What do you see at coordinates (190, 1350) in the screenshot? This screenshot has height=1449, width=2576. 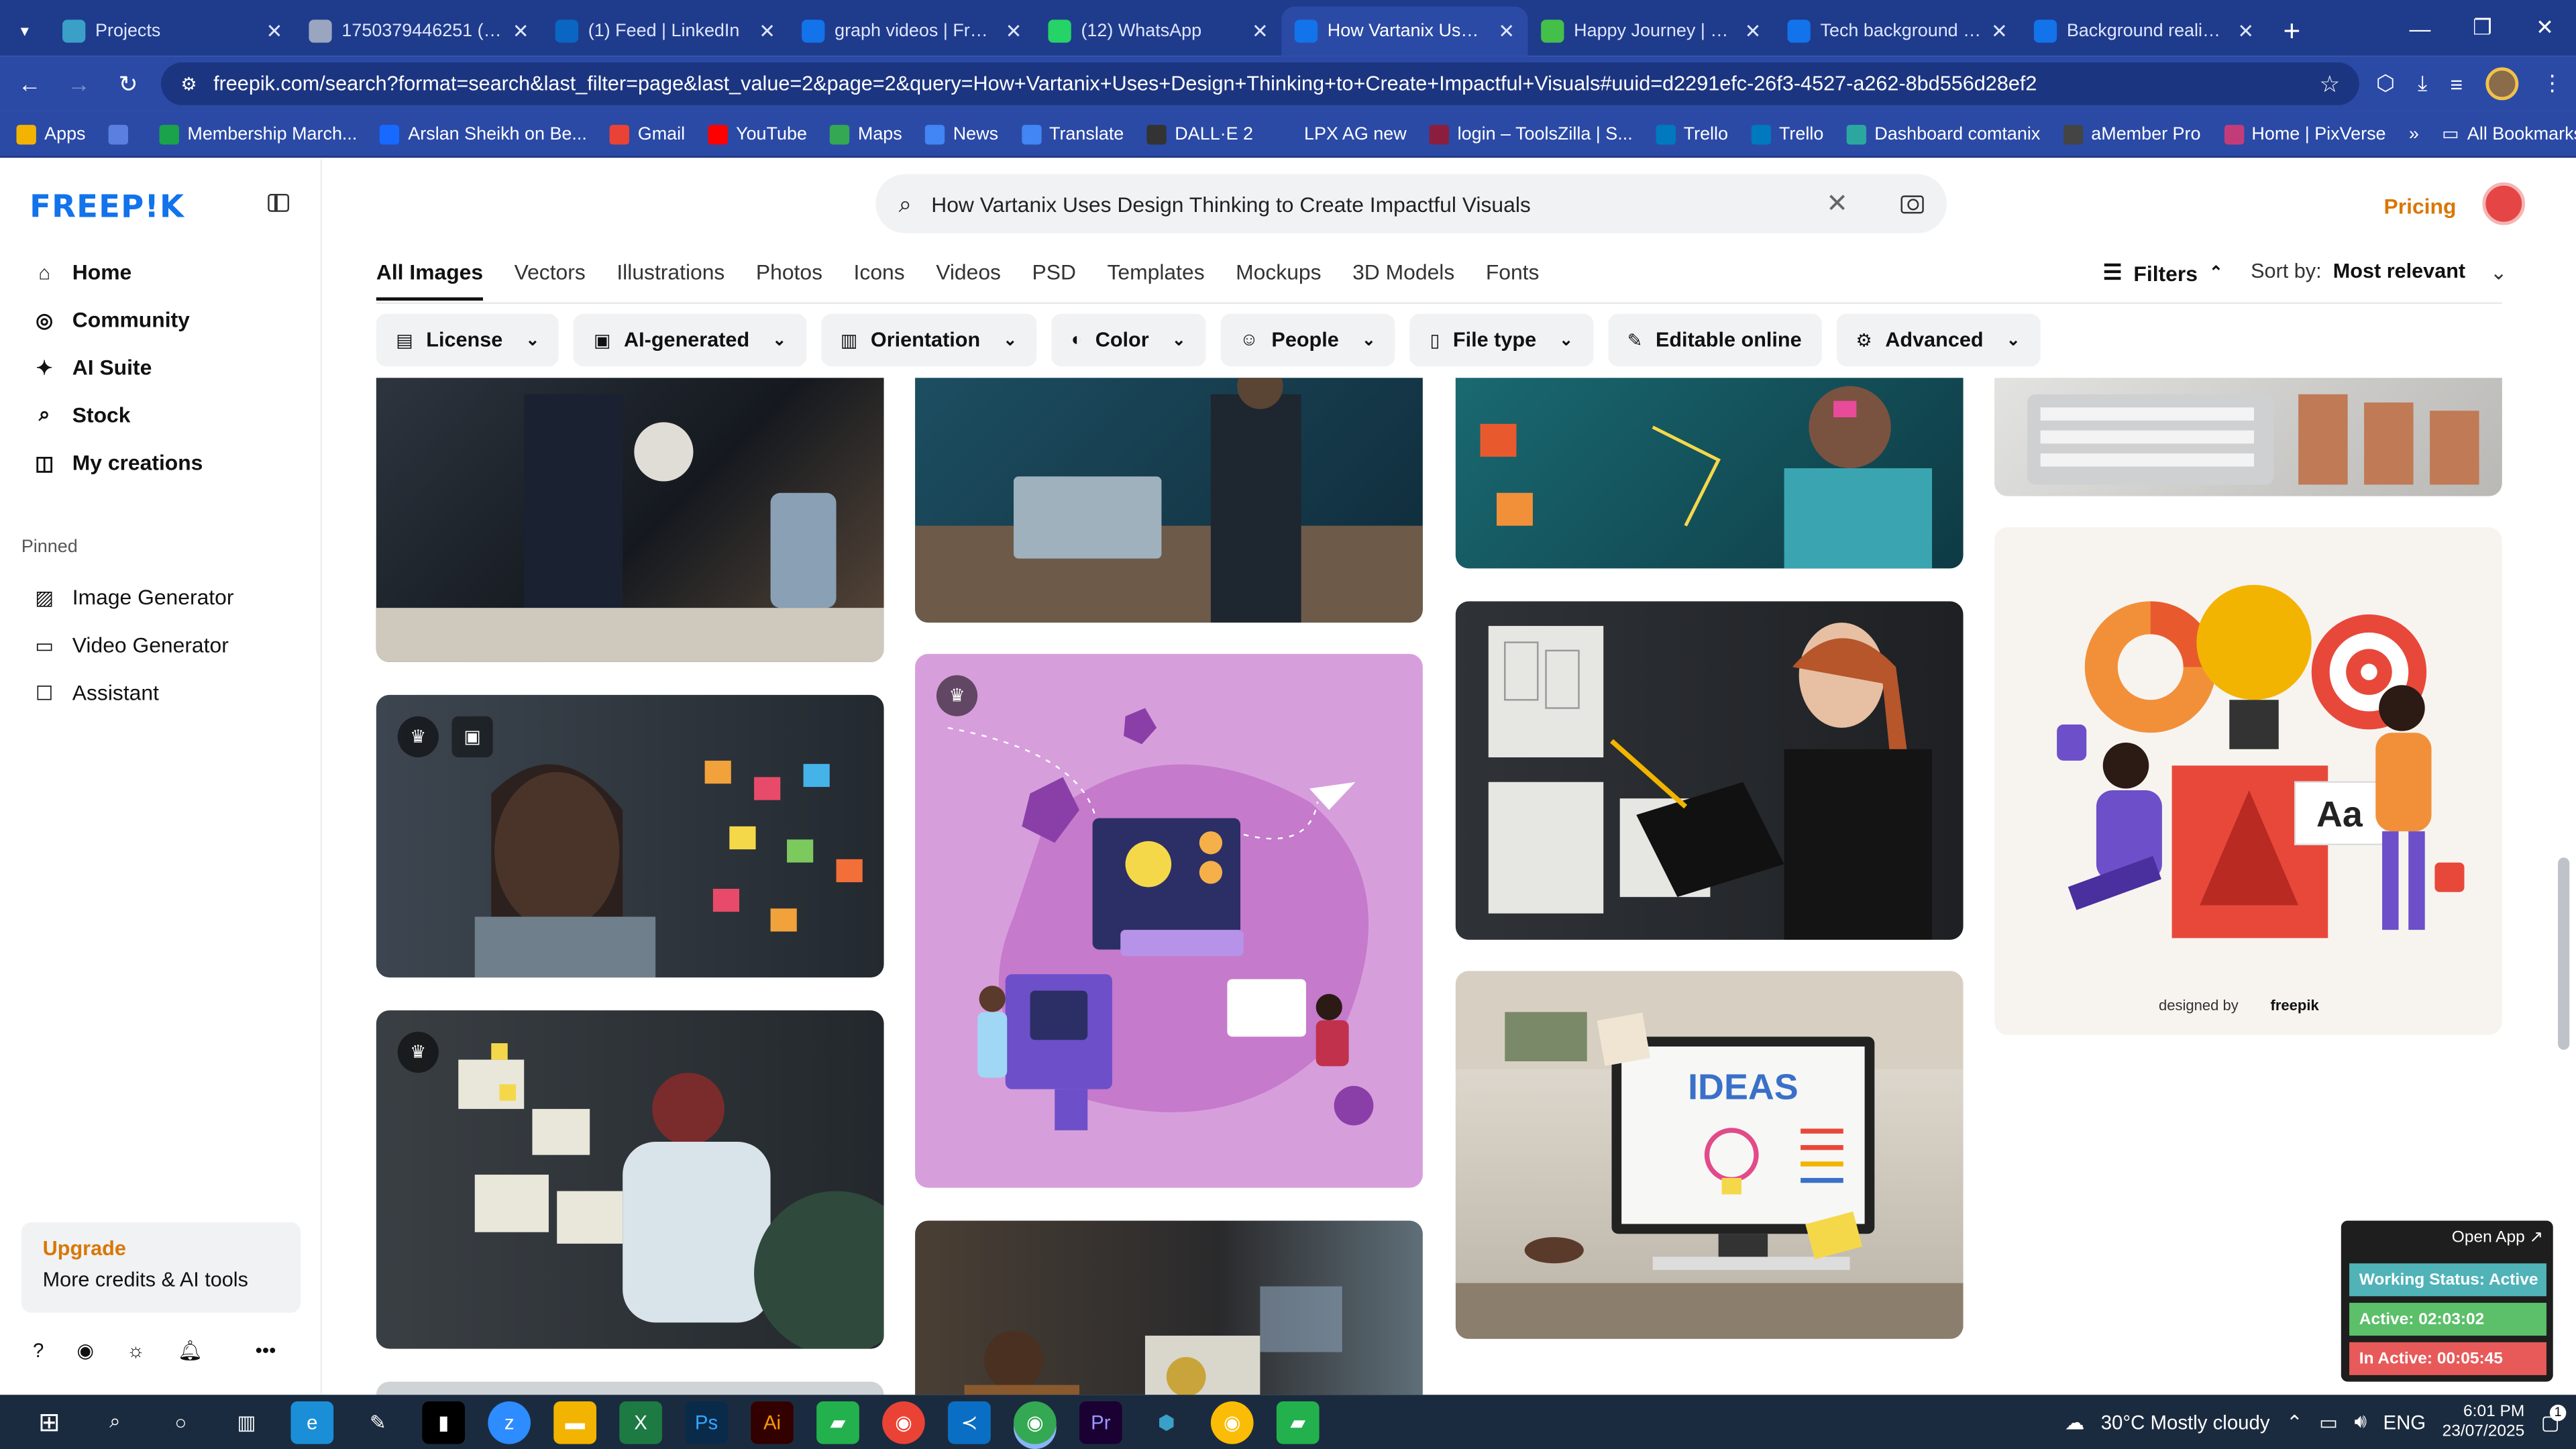 I see `bell-icon: 🔔︎` at bounding box center [190, 1350].